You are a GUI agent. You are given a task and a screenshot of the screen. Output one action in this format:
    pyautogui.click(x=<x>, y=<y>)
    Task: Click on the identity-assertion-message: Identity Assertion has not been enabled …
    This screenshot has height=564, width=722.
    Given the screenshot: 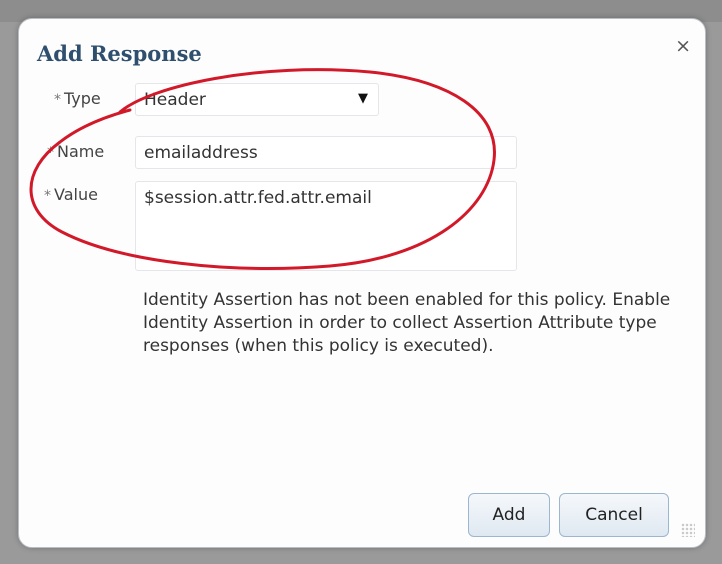 What is the action you would take?
    pyautogui.click(x=407, y=323)
    